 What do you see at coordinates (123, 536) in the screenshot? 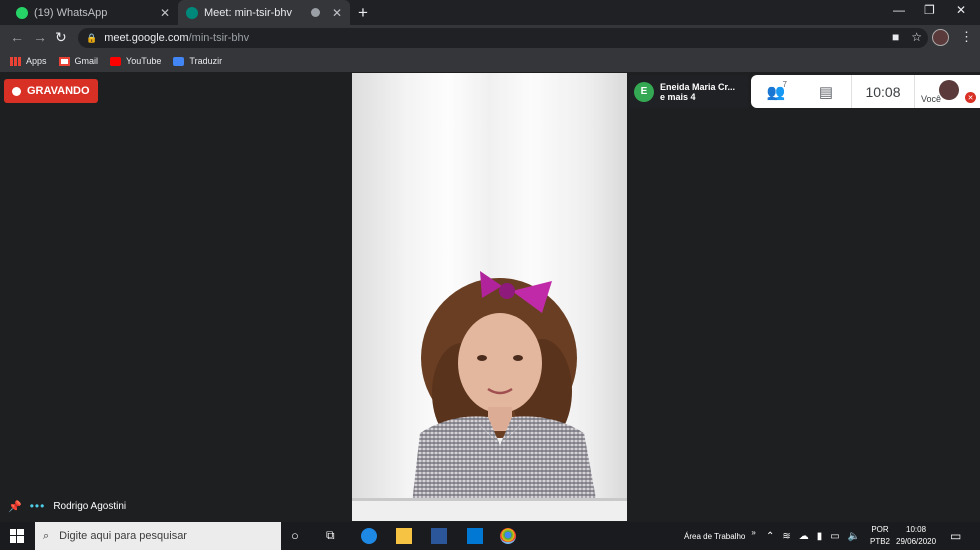
I see `search-placeholder: Digite aqui para pesquisar` at bounding box center [123, 536].